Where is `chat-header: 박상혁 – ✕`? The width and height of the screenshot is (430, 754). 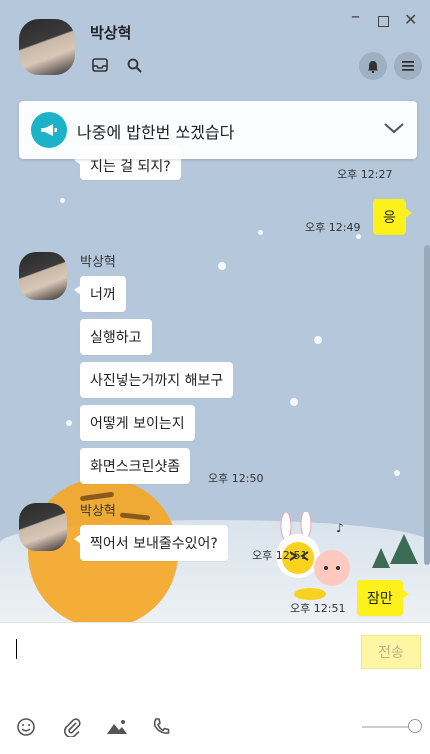 chat-header: 박상혁 – ✕ is located at coordinates (215, 46).